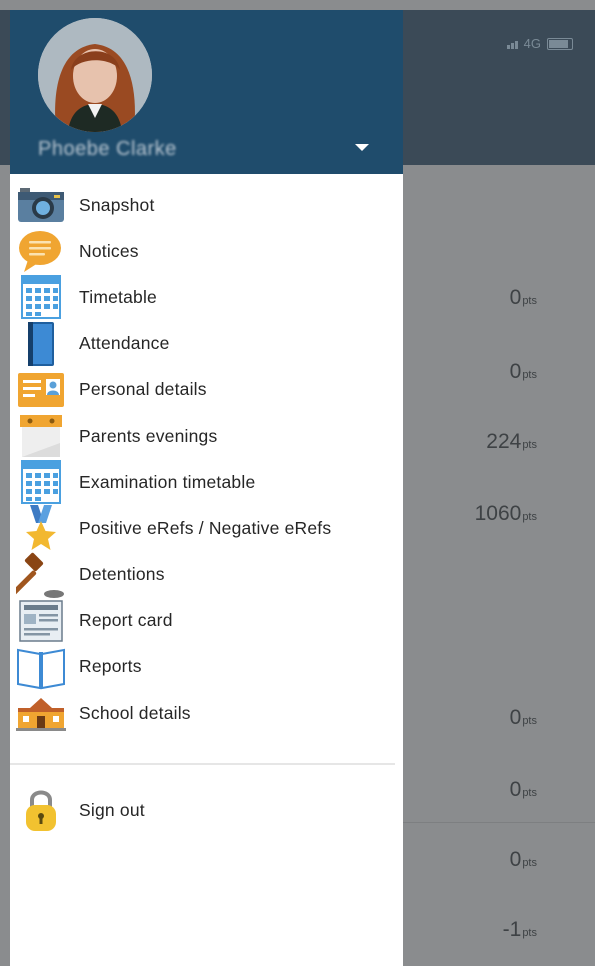 This screenshot has width=595, height=966. I want to click on menu-item-reports: Reports, so click(206, 667).